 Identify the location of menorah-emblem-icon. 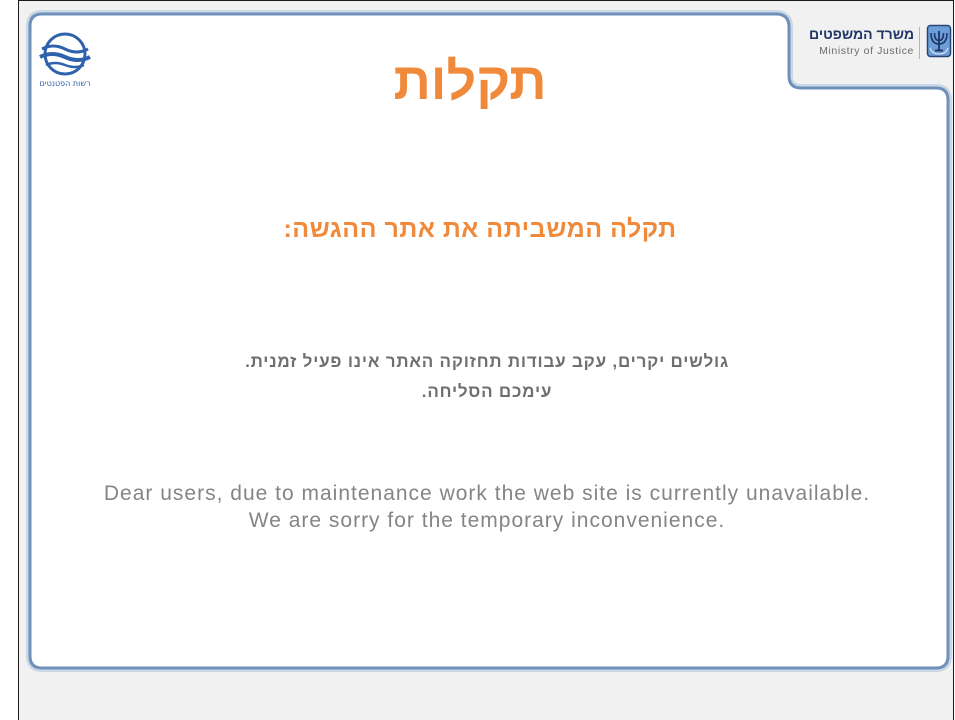
(939, 42).